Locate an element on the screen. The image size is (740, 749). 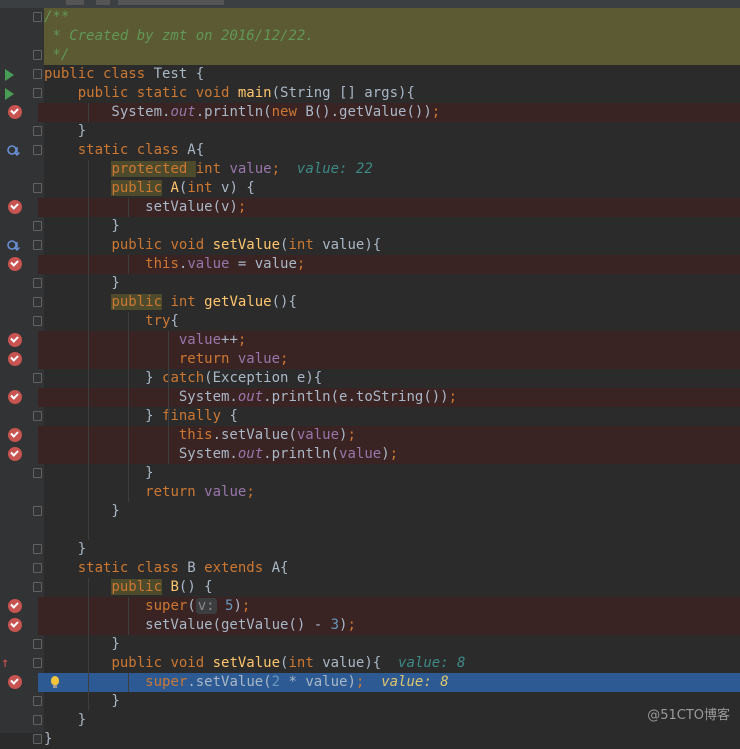
code-line: setValue(v); is located at coordinates (370, 207).